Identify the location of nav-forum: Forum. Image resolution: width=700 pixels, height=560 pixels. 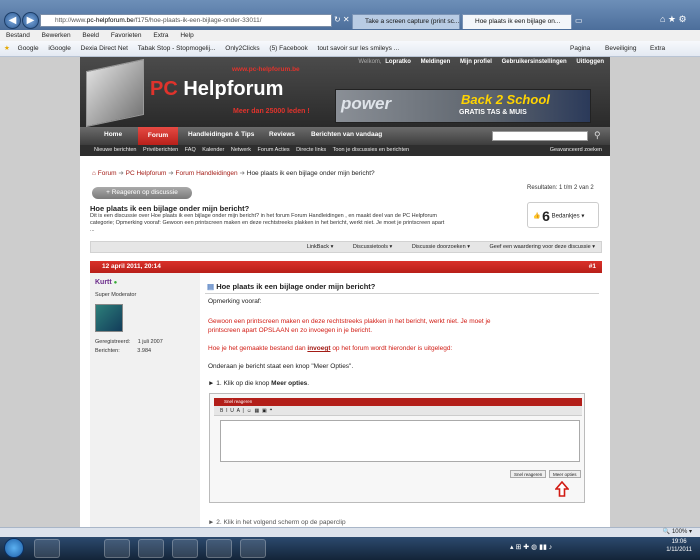
(158, 136).